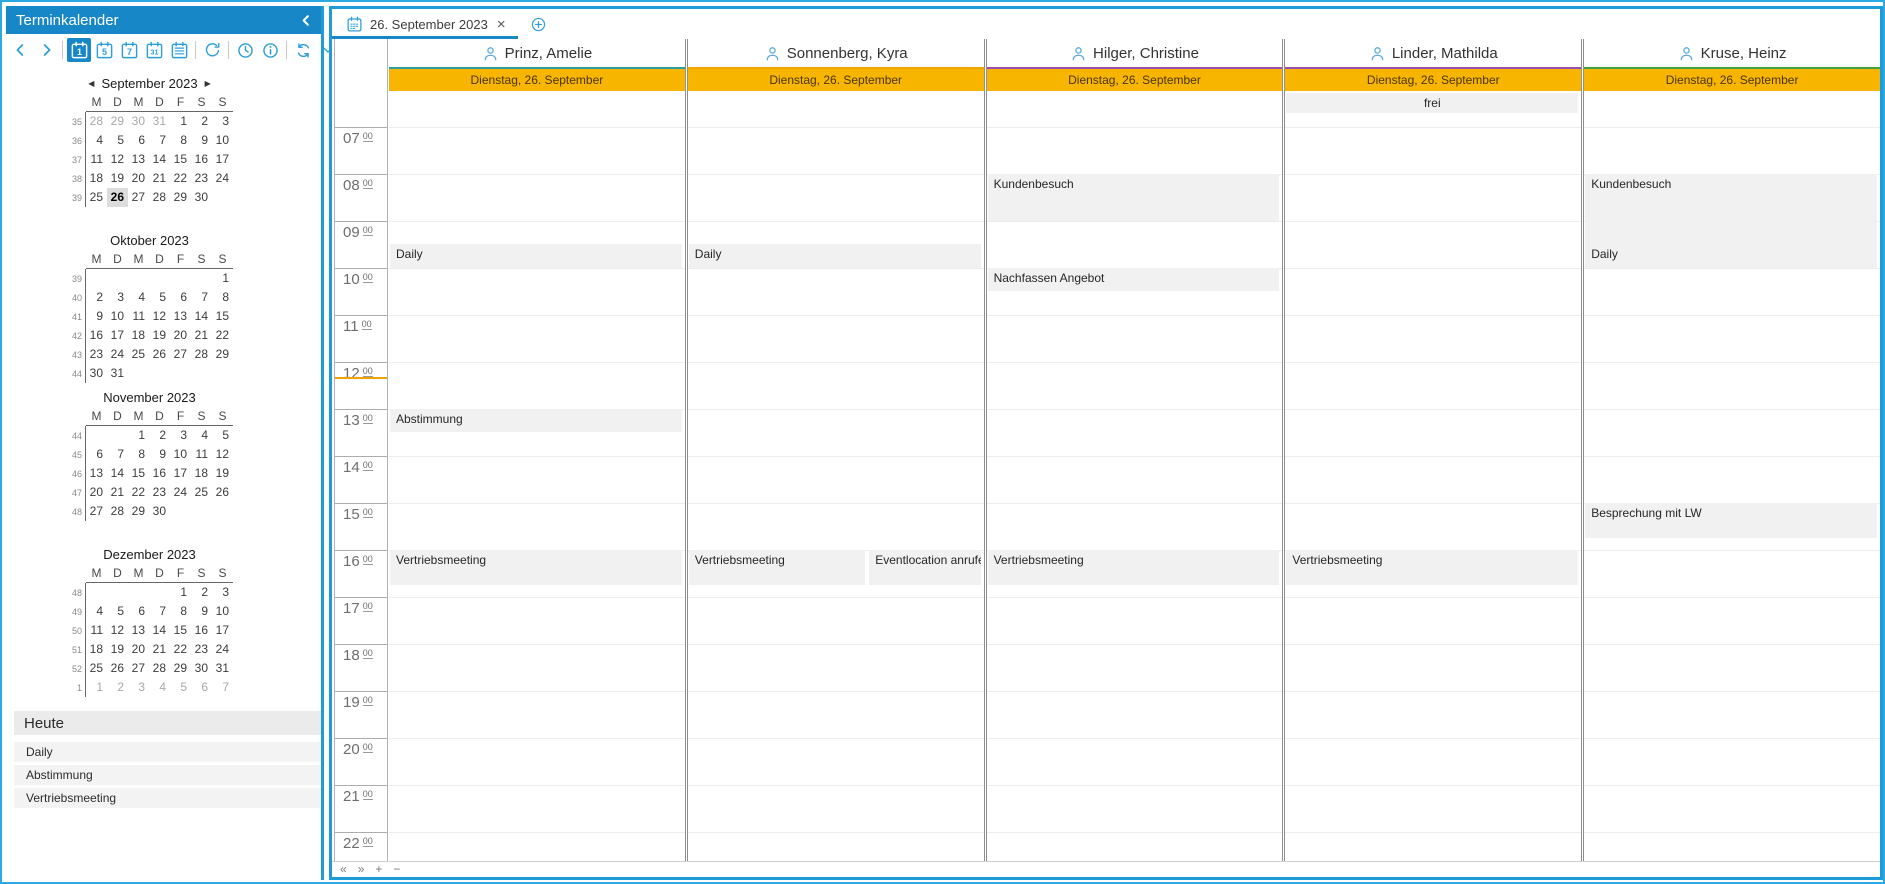  I want to click on chevron-right-icon, so click(46, 50).